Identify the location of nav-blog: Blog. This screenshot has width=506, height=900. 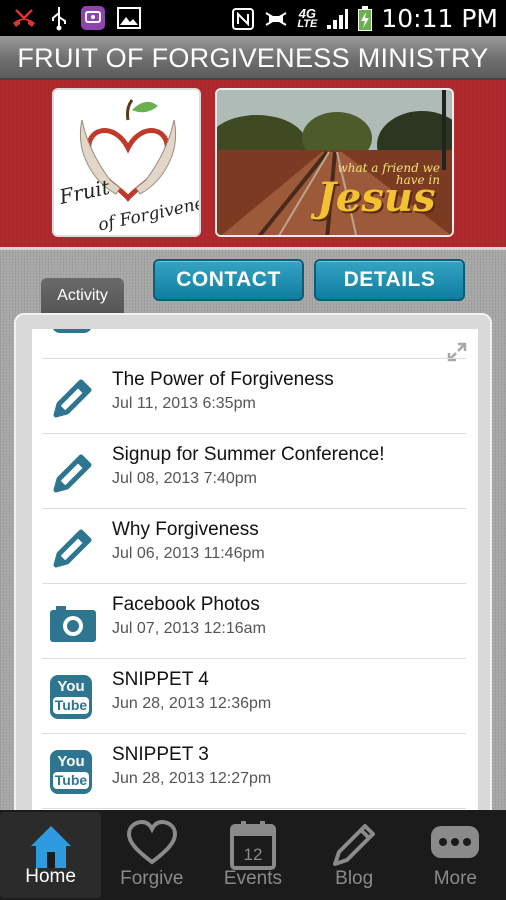
(354, 855).